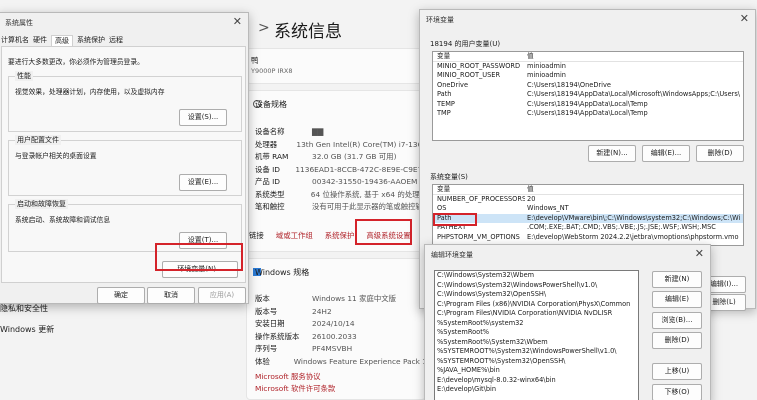 The image size is (757, 400). I want to click on list-item: %SYSTEMROOT%\System32\OpenSSH\, so click(536, 362).